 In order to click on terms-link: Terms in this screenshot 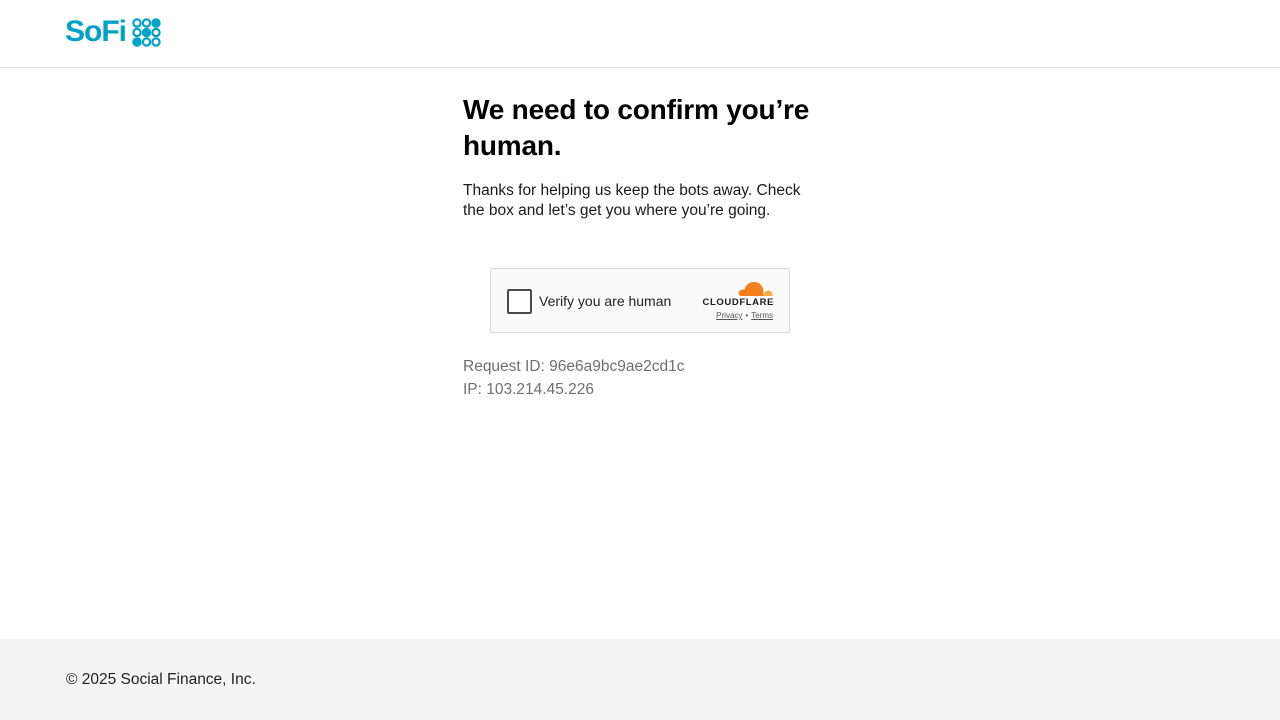, I will do `click(762, 315)`.